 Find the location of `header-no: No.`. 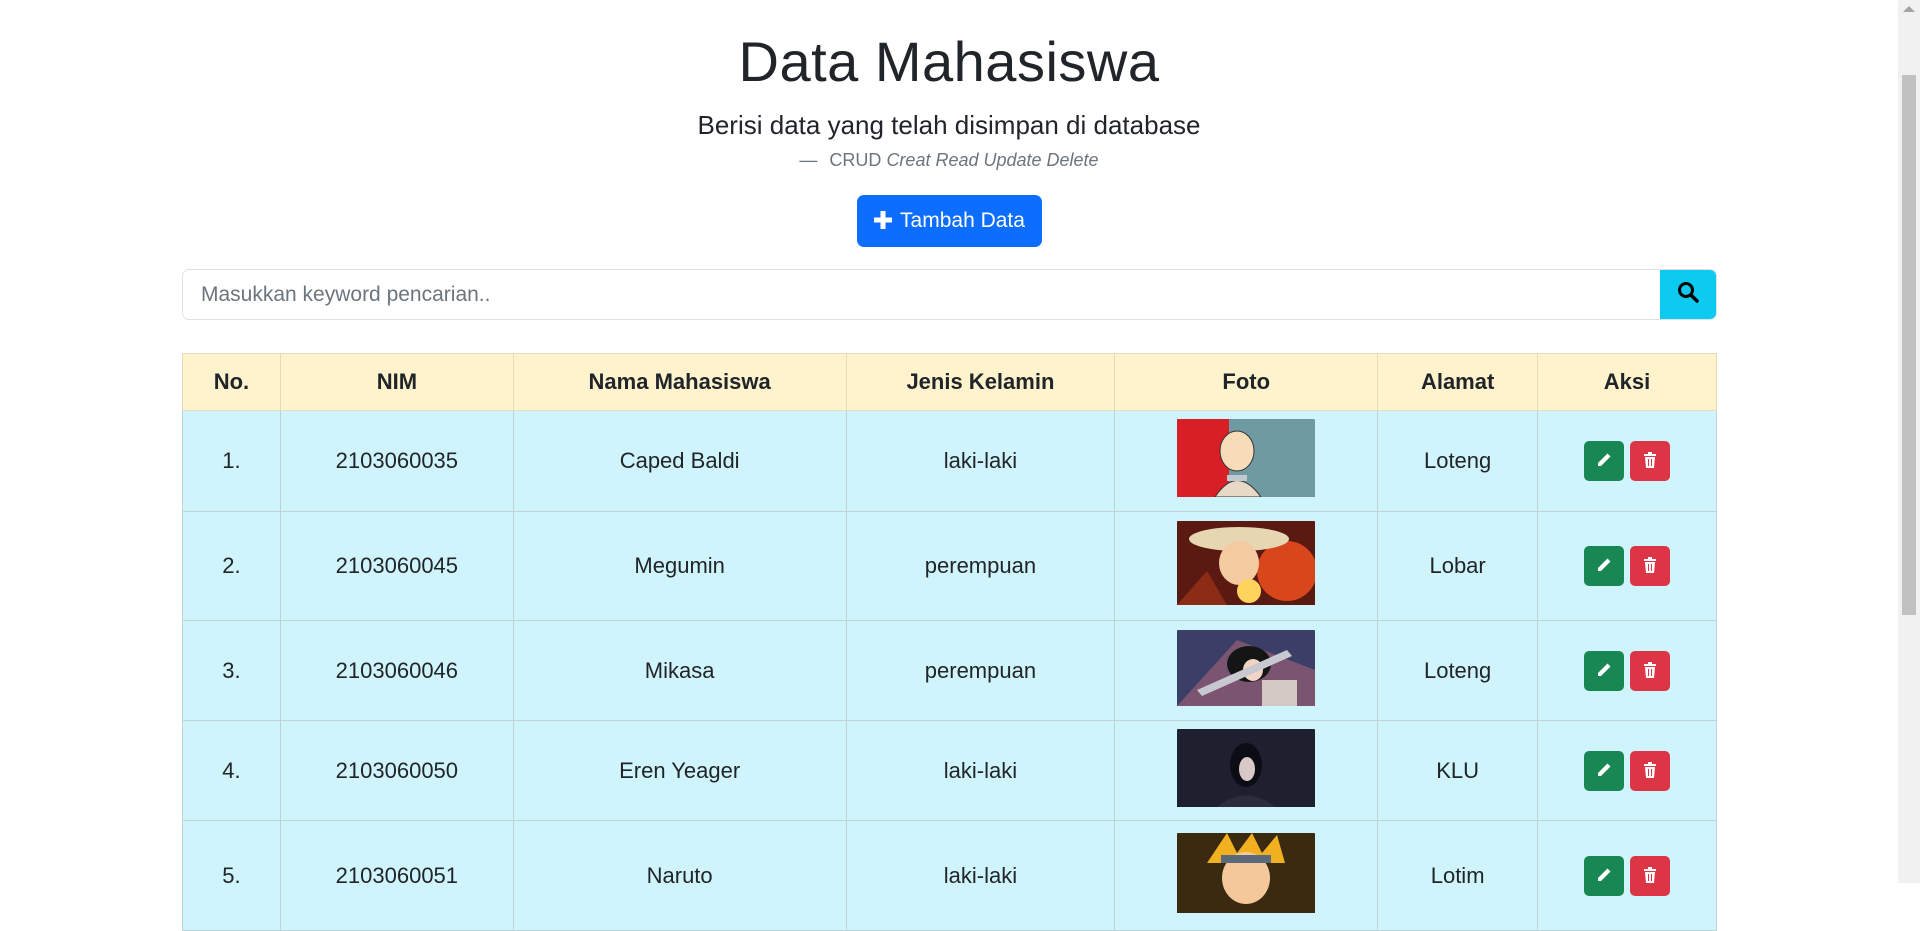

header-no: No. is located at coordinates (231, 382).